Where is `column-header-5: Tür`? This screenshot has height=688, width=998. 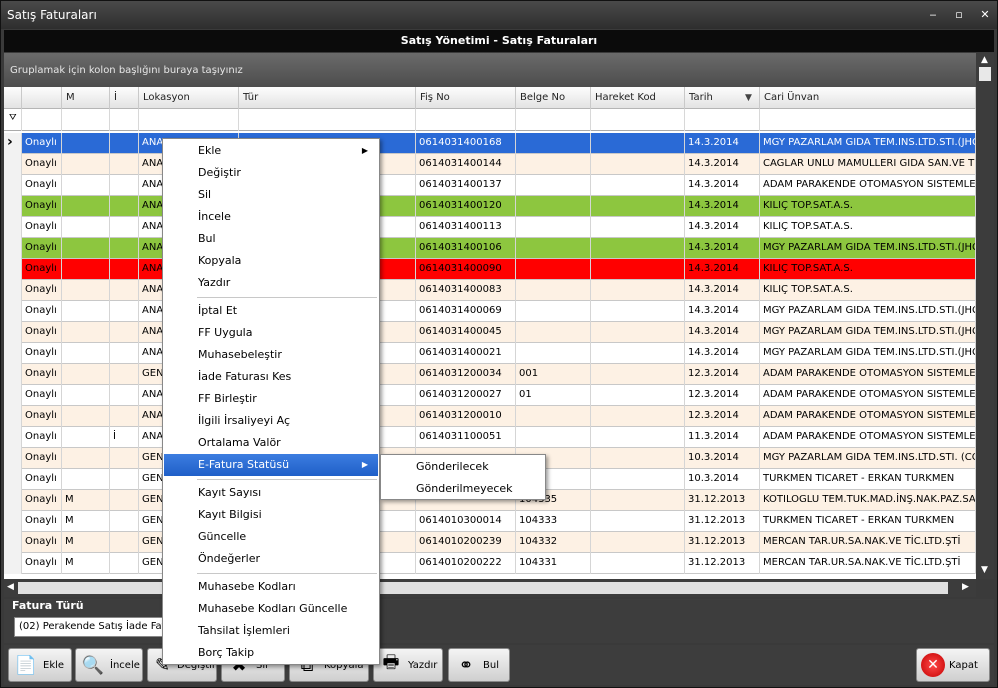 column-header-5: Tür is located at coordinates (327, 98).